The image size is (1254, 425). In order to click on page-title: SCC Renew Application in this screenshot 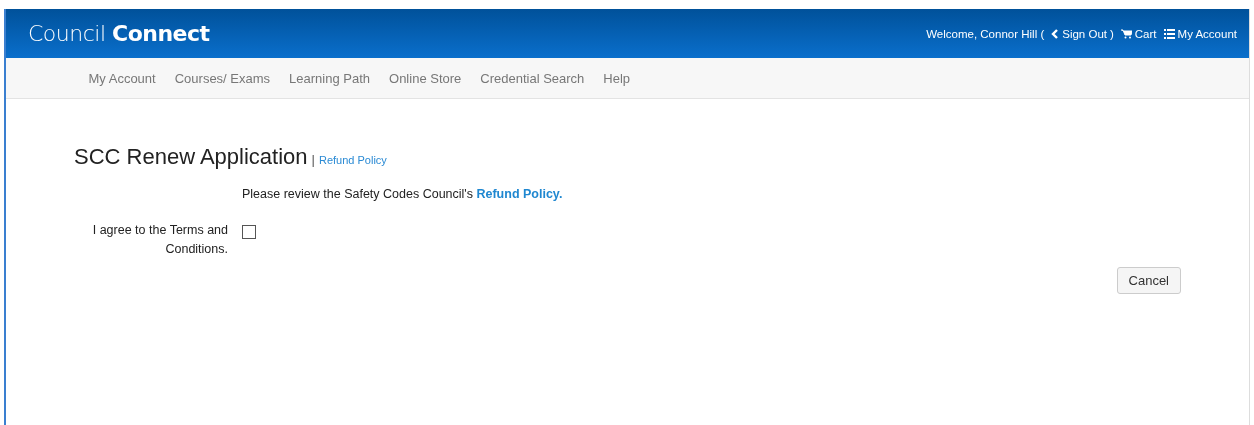, I will do `click(191, 157)`.